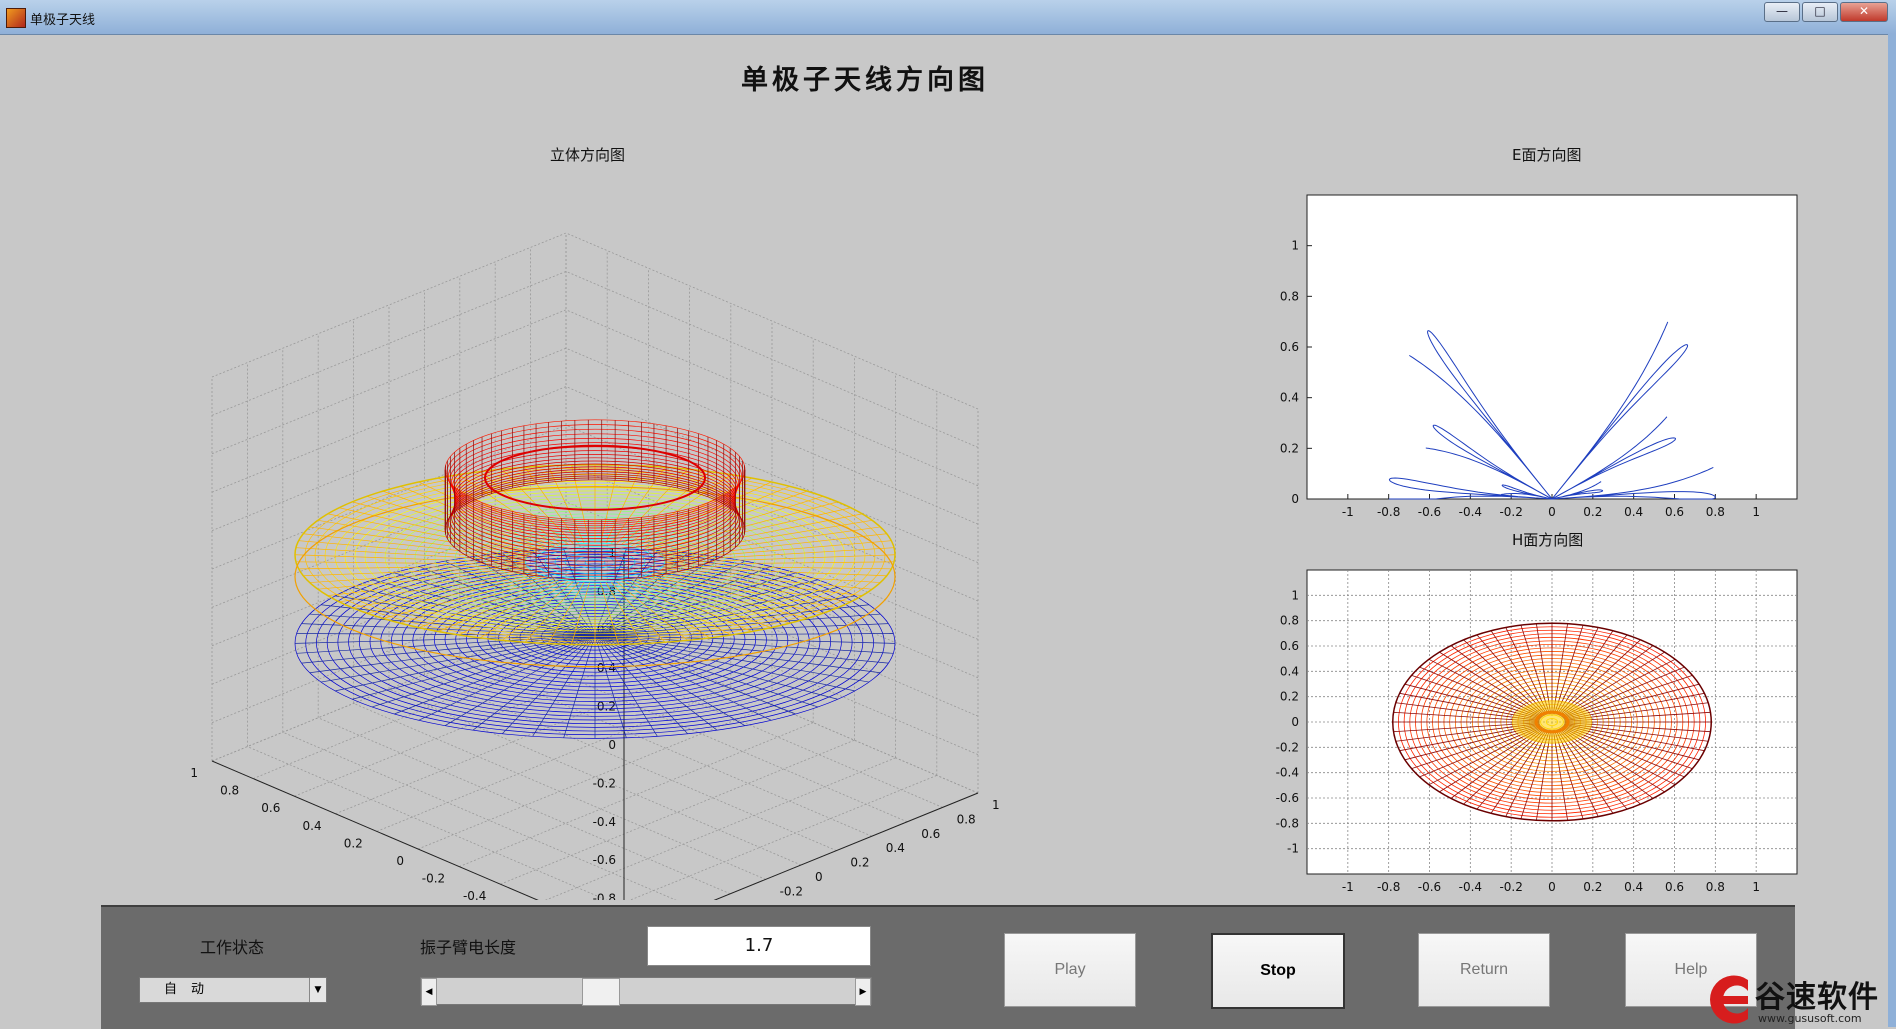  What do you see at coordinates (1552, 887) in the screenshot?
I see `h-x-tick-label: 0` at bounding box center [1552, 887].